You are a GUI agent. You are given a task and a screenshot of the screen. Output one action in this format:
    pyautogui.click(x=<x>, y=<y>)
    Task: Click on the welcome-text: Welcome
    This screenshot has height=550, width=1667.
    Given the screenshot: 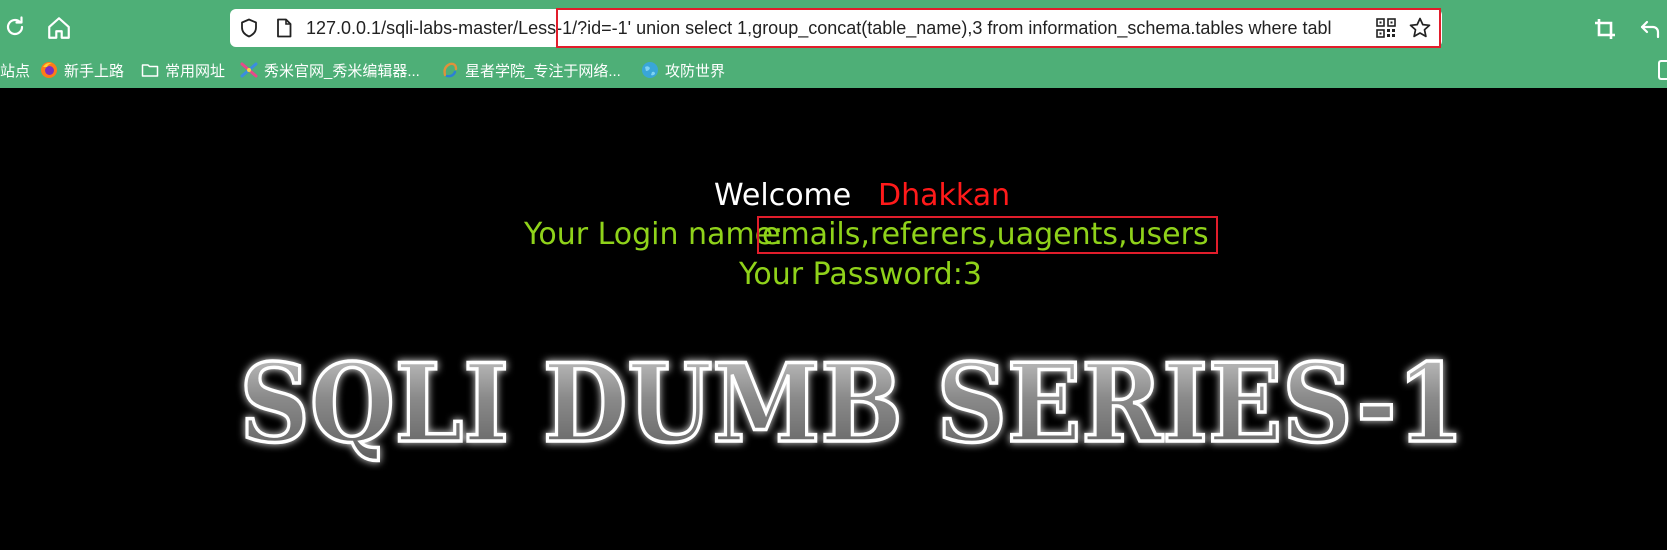 What is the action you would take?
    pyautogui.click(x=783, y=195)
    